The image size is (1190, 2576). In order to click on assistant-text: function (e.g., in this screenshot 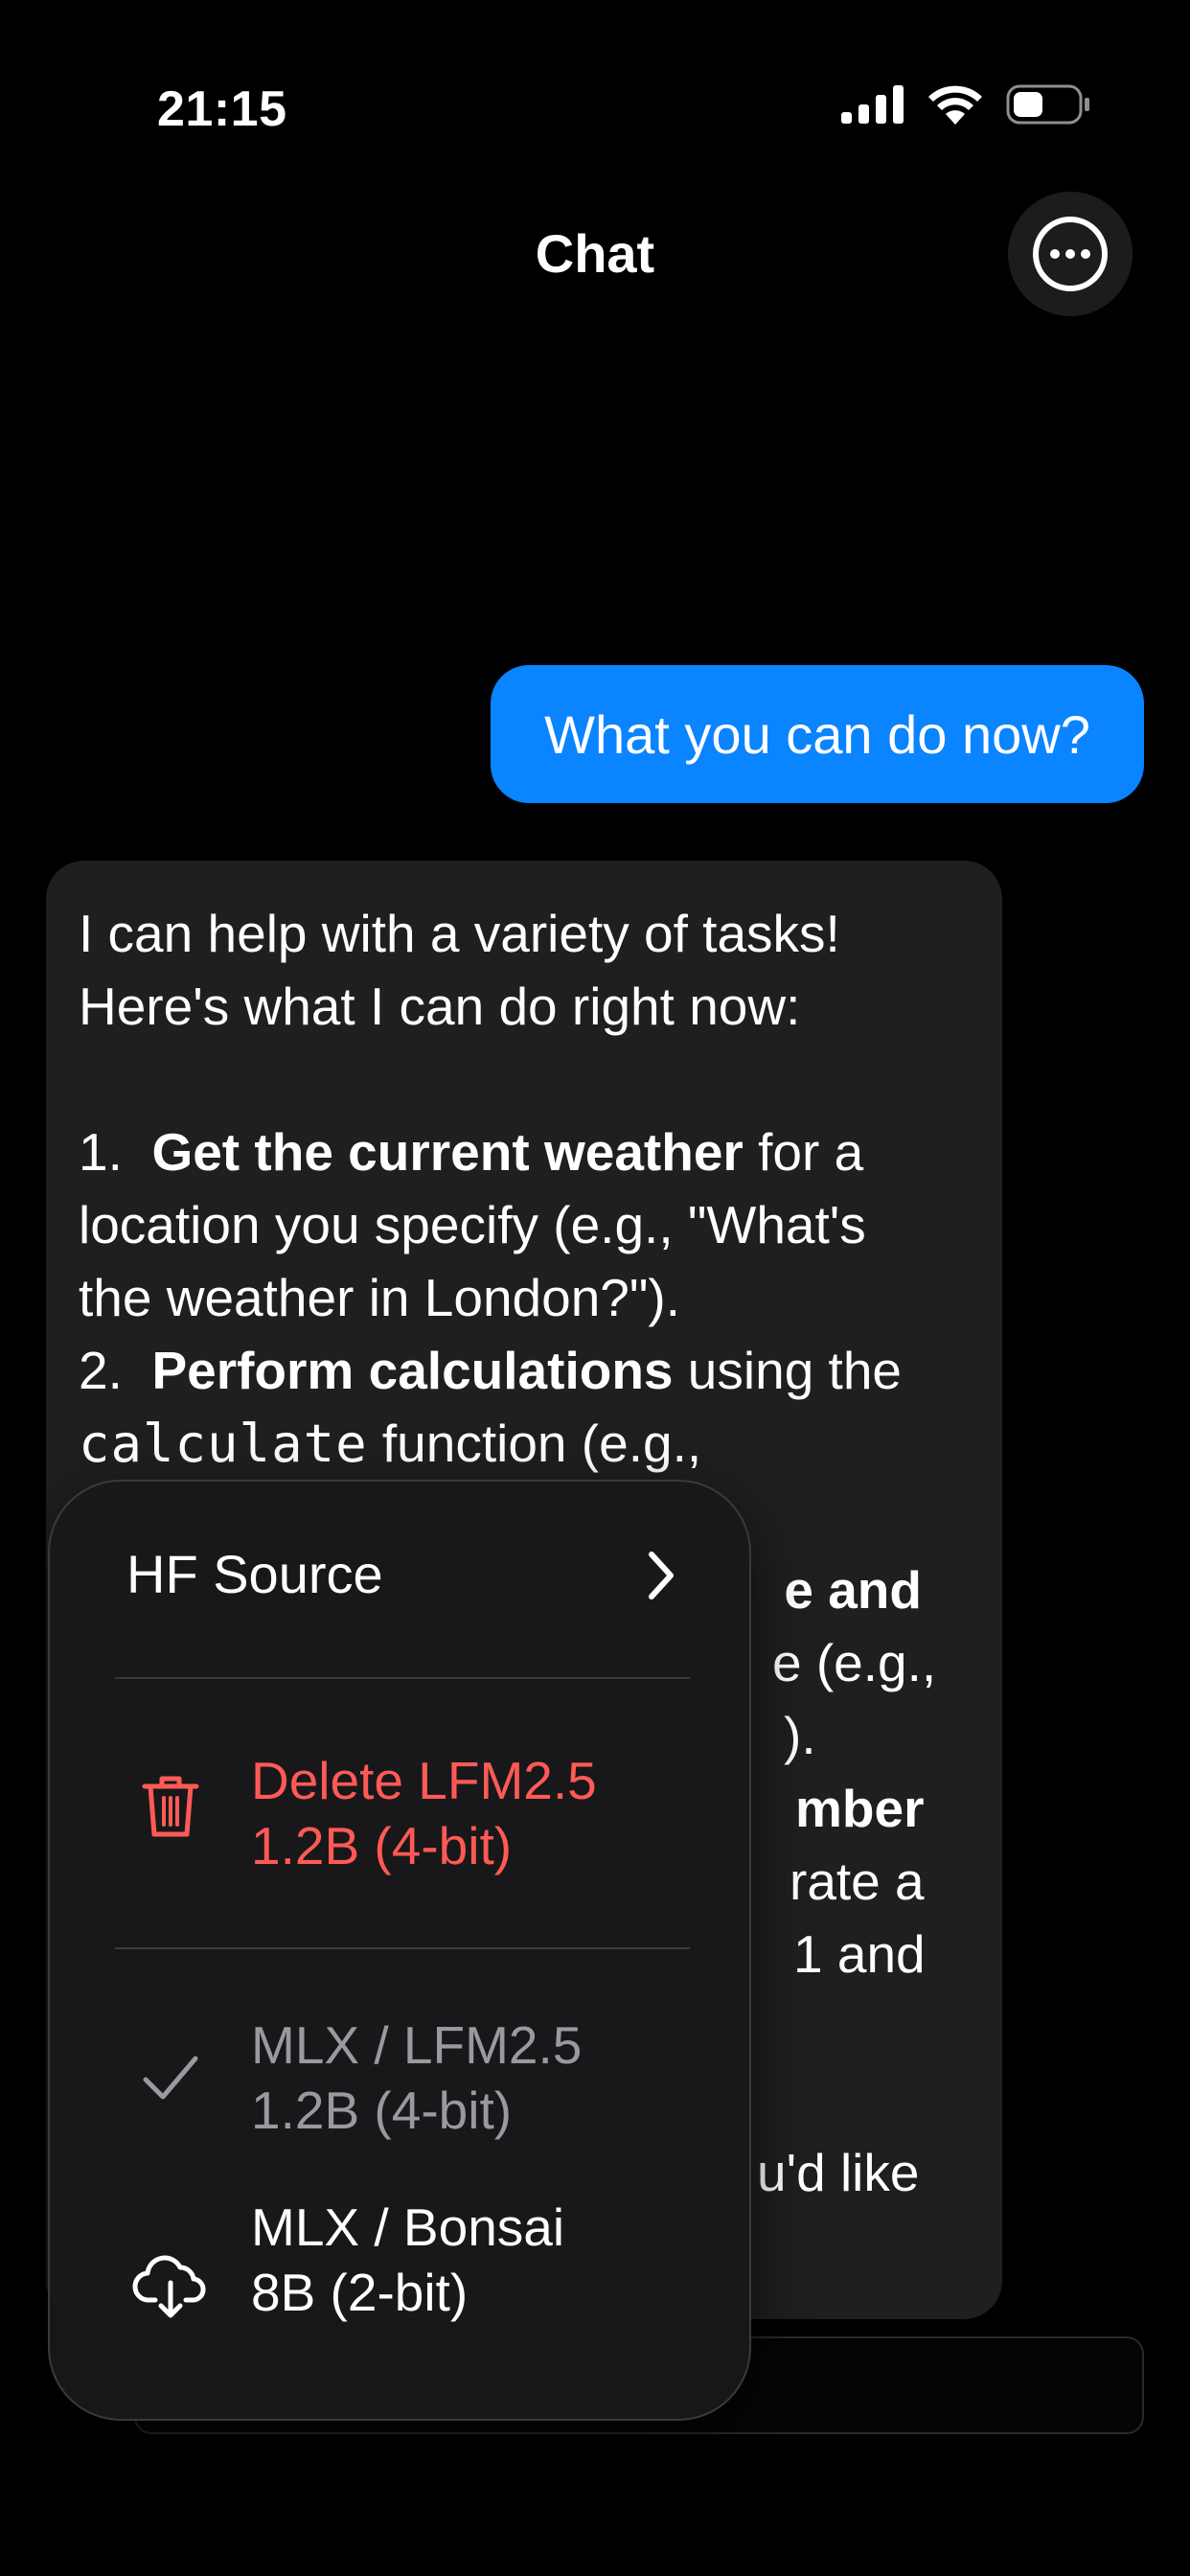, I will do `click(534, 1443)`.